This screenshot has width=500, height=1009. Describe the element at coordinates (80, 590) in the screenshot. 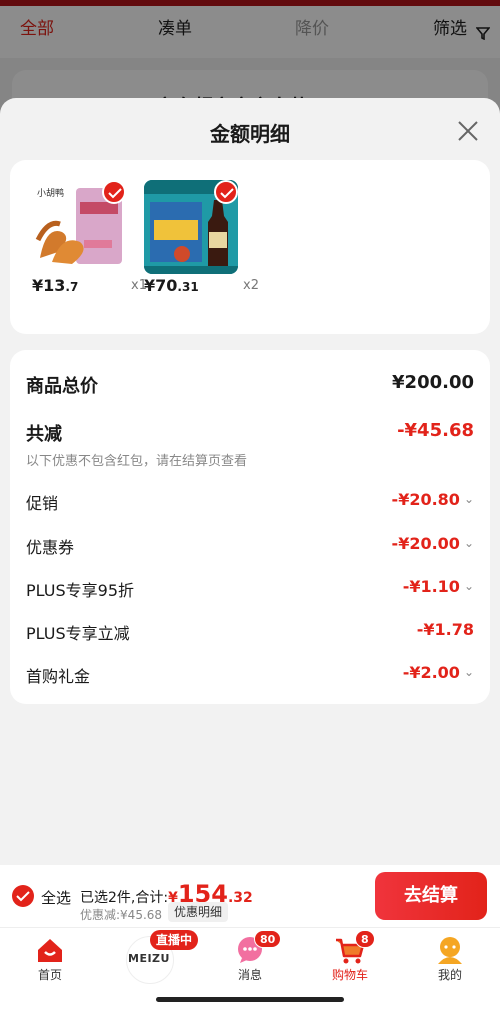

I see `plus-discount-label: PLUS专享95折` at that location.